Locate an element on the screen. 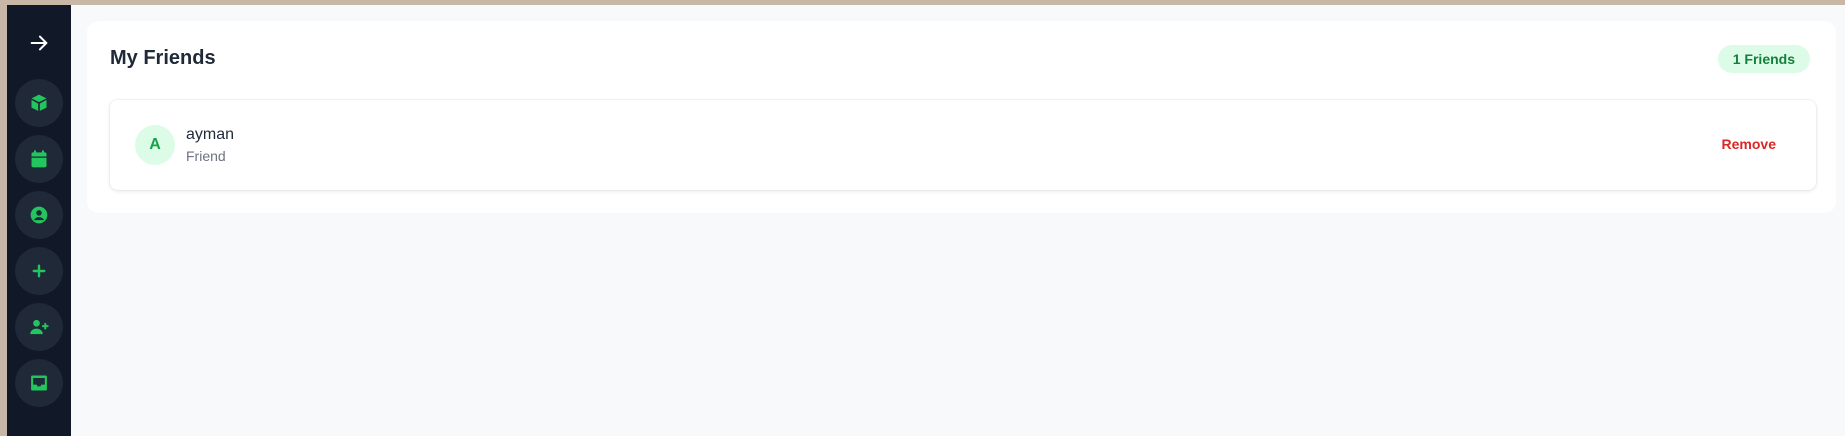 The image size is (1845, 436). sidebar-item-add-friend is located at coordinates (39, 327).